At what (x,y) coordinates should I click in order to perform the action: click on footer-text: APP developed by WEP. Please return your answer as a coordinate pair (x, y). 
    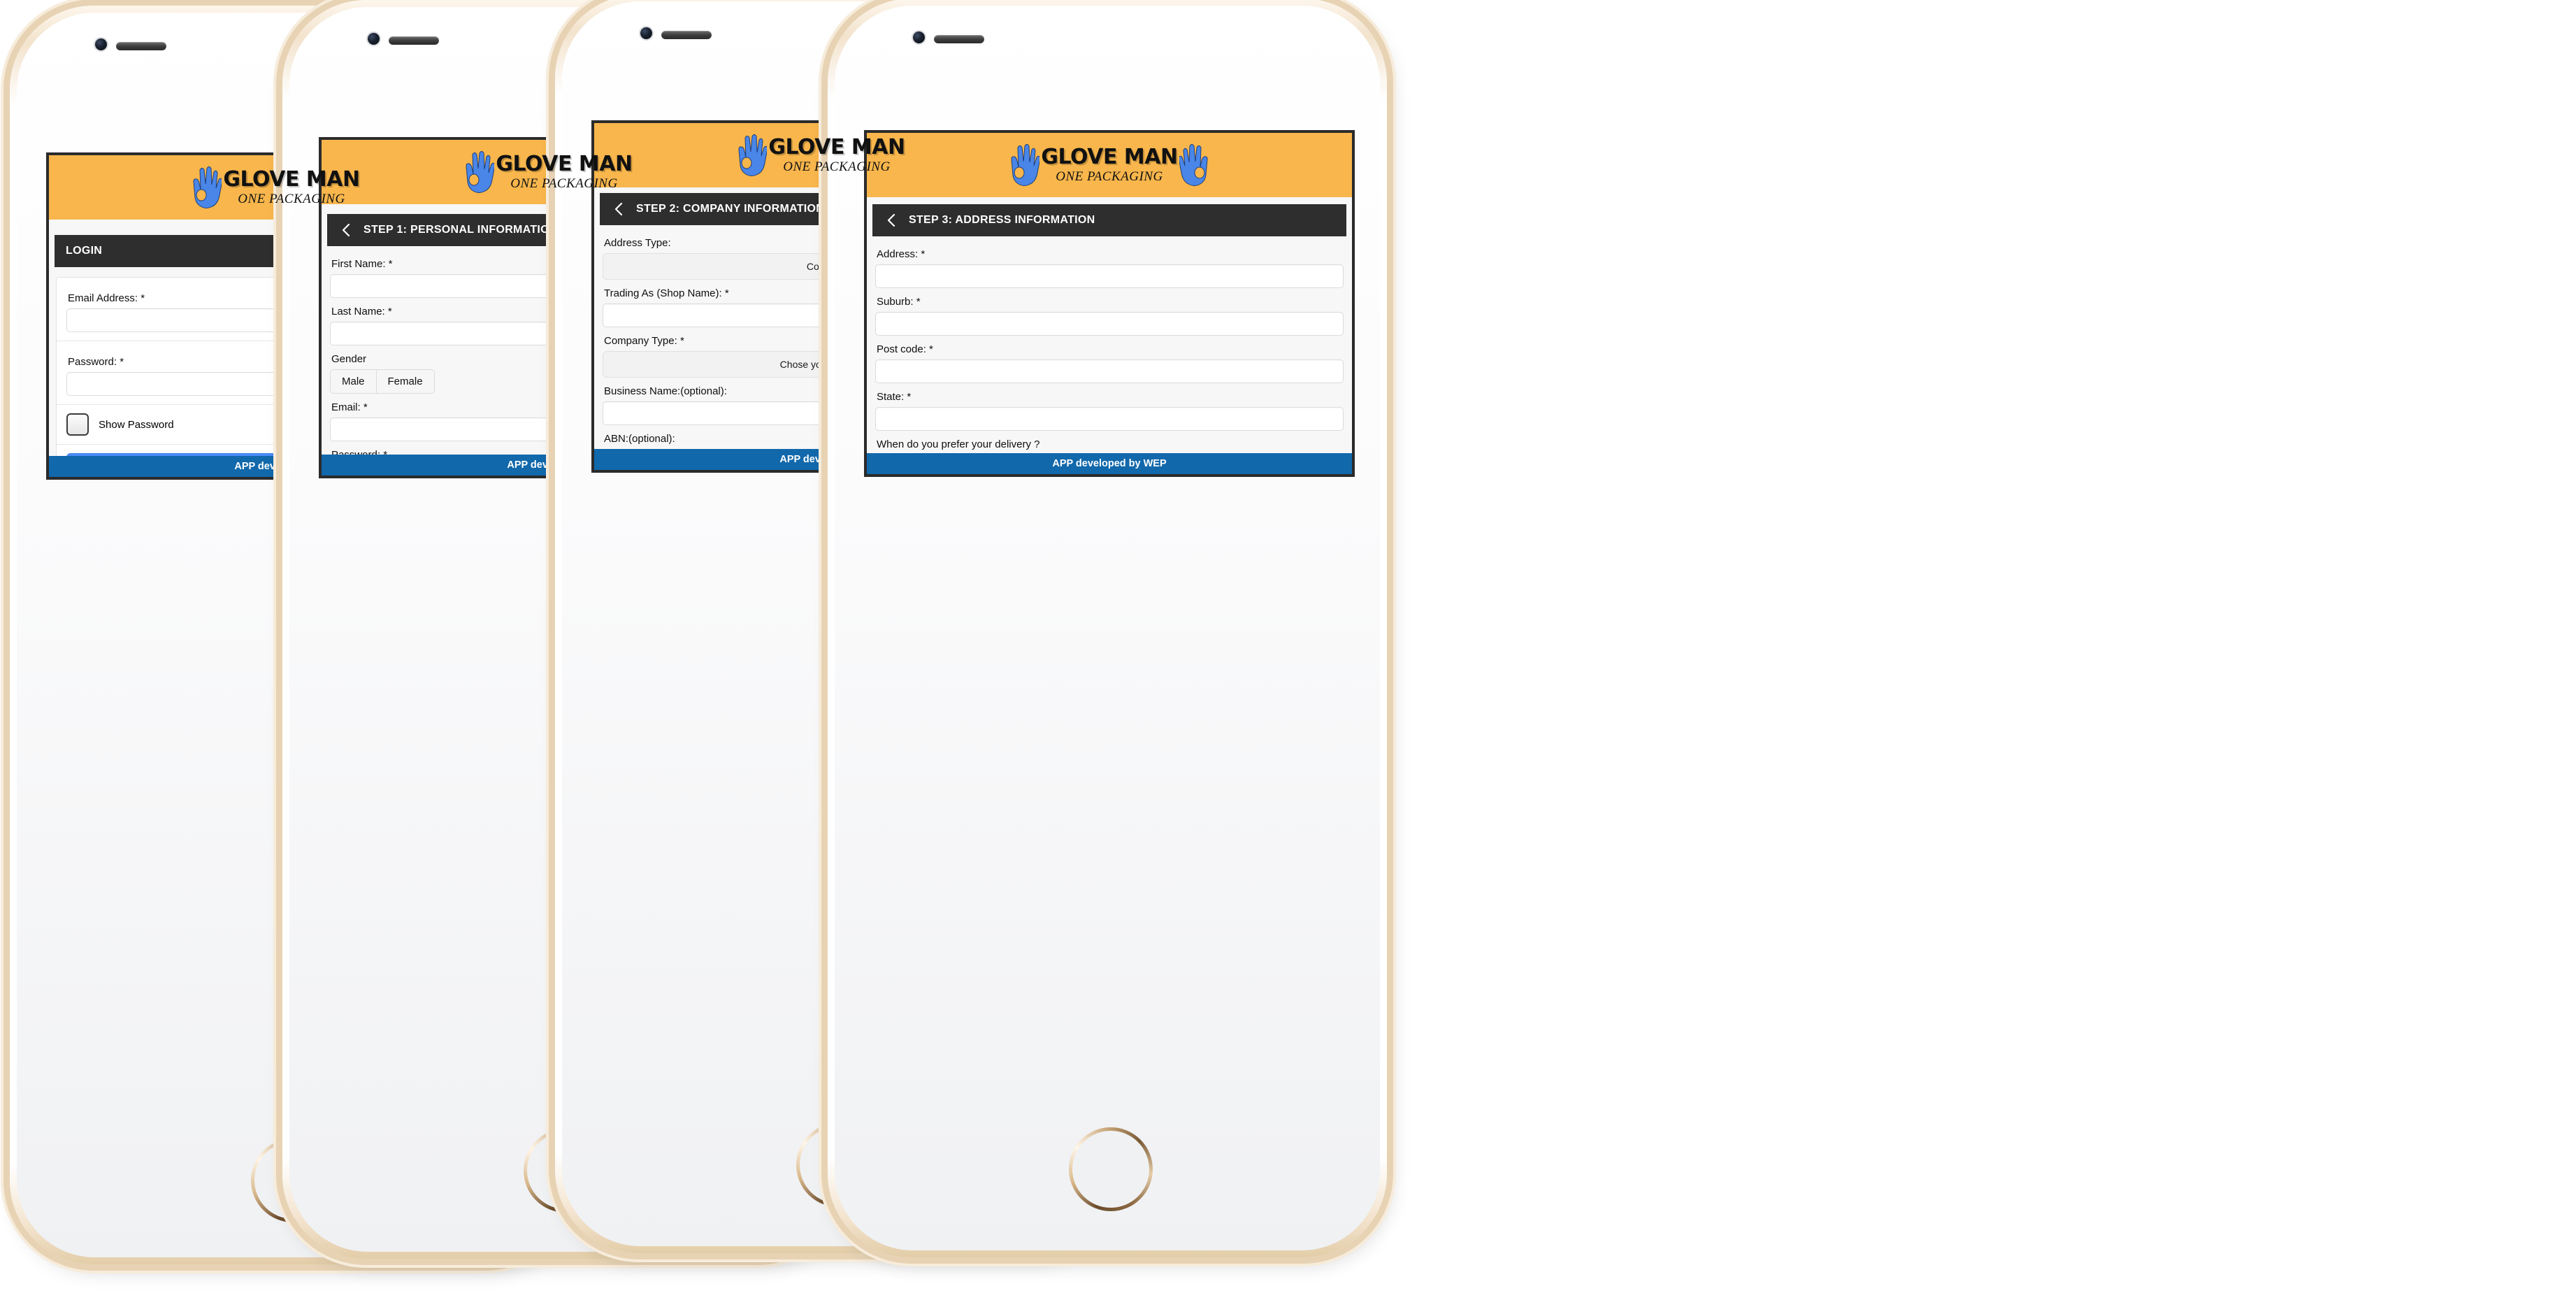
    Looking at the image, I should click on (1109, 463).